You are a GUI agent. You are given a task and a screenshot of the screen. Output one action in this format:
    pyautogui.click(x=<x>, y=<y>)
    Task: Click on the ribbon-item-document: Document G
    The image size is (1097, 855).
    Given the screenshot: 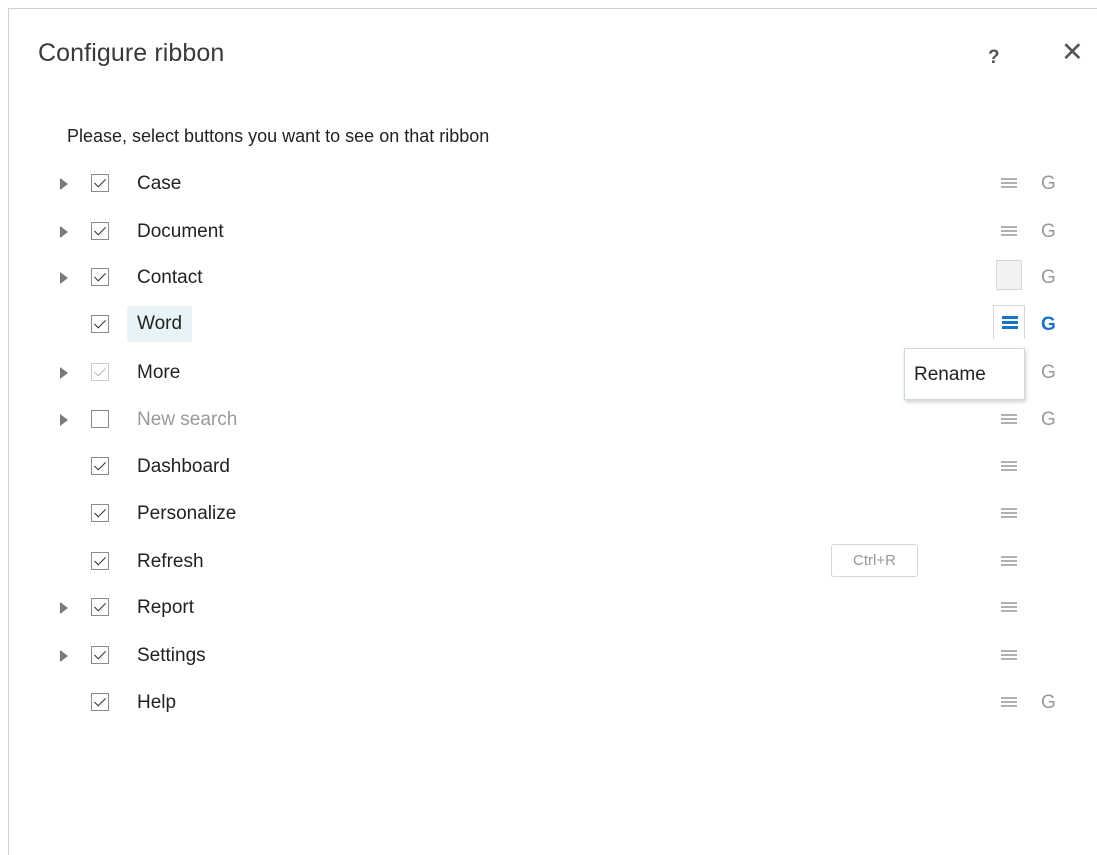 What is the action you would take?
    pyautogui.click(x=553, y=233)
    